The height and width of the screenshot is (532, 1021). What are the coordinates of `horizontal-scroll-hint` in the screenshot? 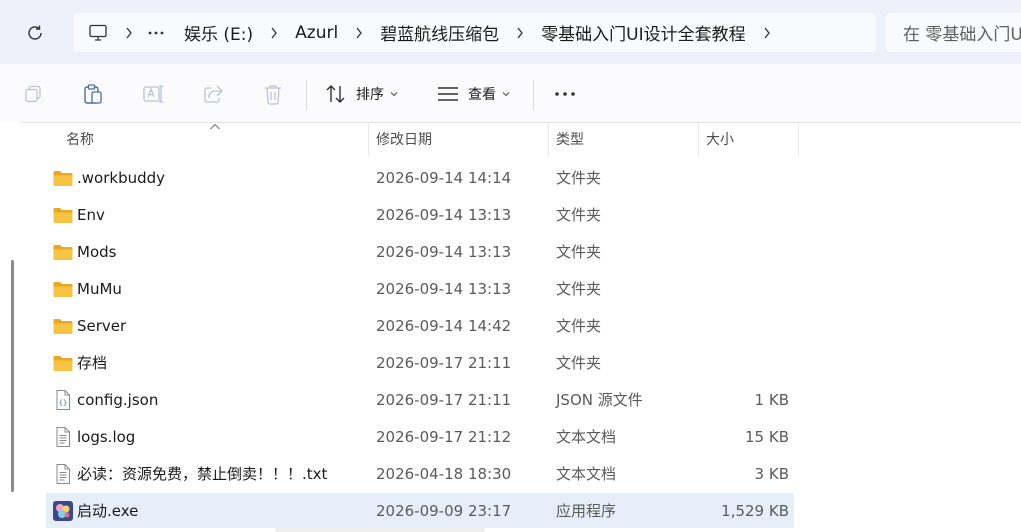 It's located at (380, 530).